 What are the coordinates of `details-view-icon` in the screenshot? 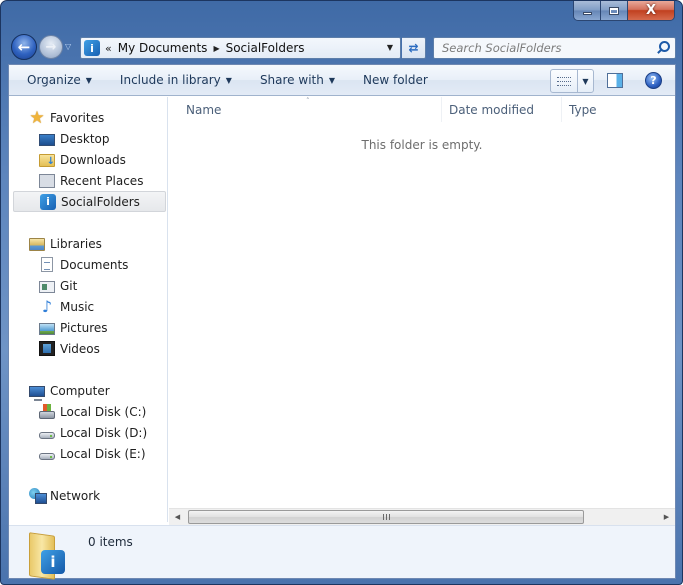 It's located at (564, 81).